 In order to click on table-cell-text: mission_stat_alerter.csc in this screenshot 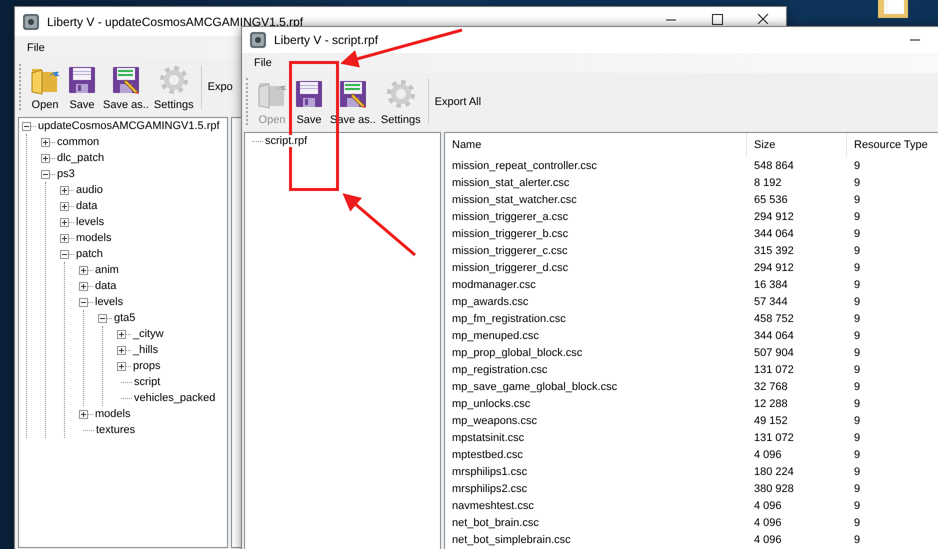, I will do `click(510, 182)`.